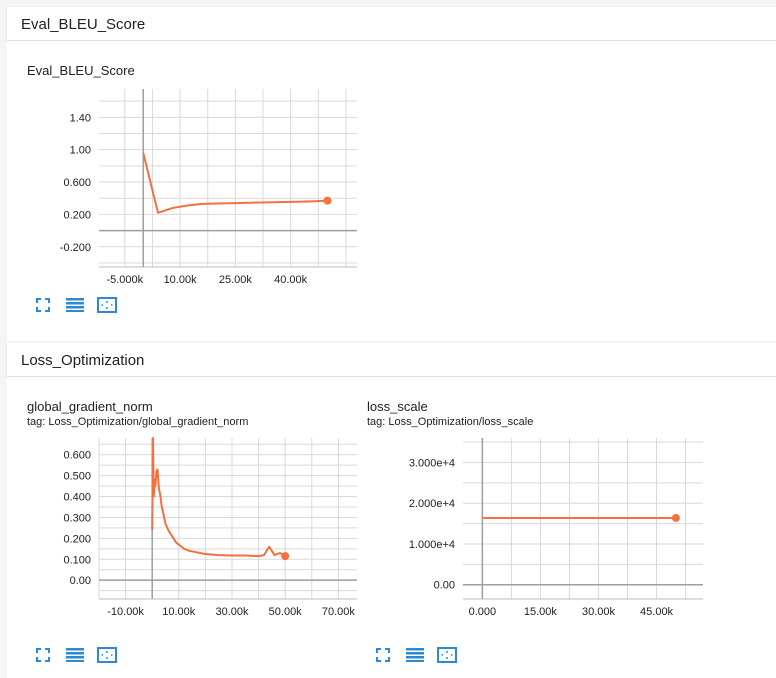 Image resolution: width=776 pixels, height=678 pixels. I want to click on x-tick-label: 40.00k, so click(291, 280).